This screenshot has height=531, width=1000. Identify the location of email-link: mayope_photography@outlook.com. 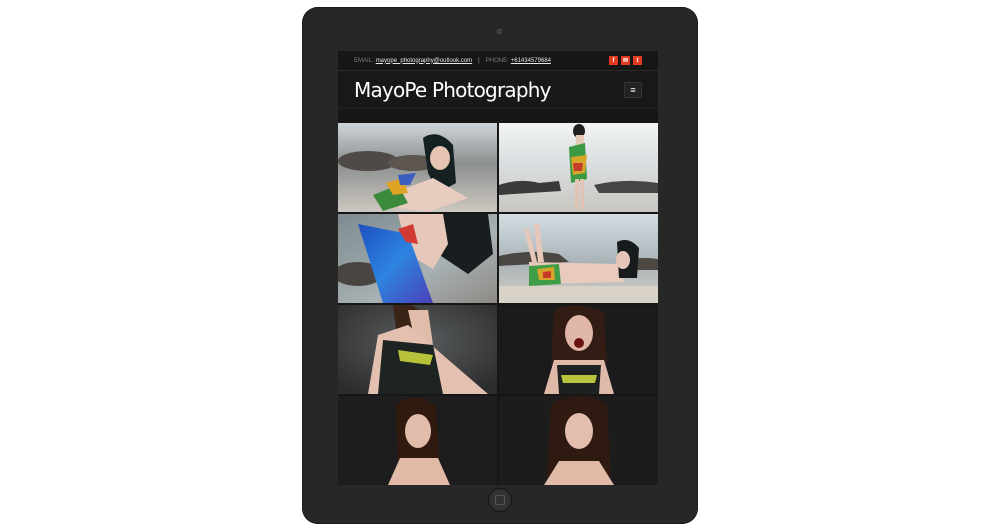
(424, 61).